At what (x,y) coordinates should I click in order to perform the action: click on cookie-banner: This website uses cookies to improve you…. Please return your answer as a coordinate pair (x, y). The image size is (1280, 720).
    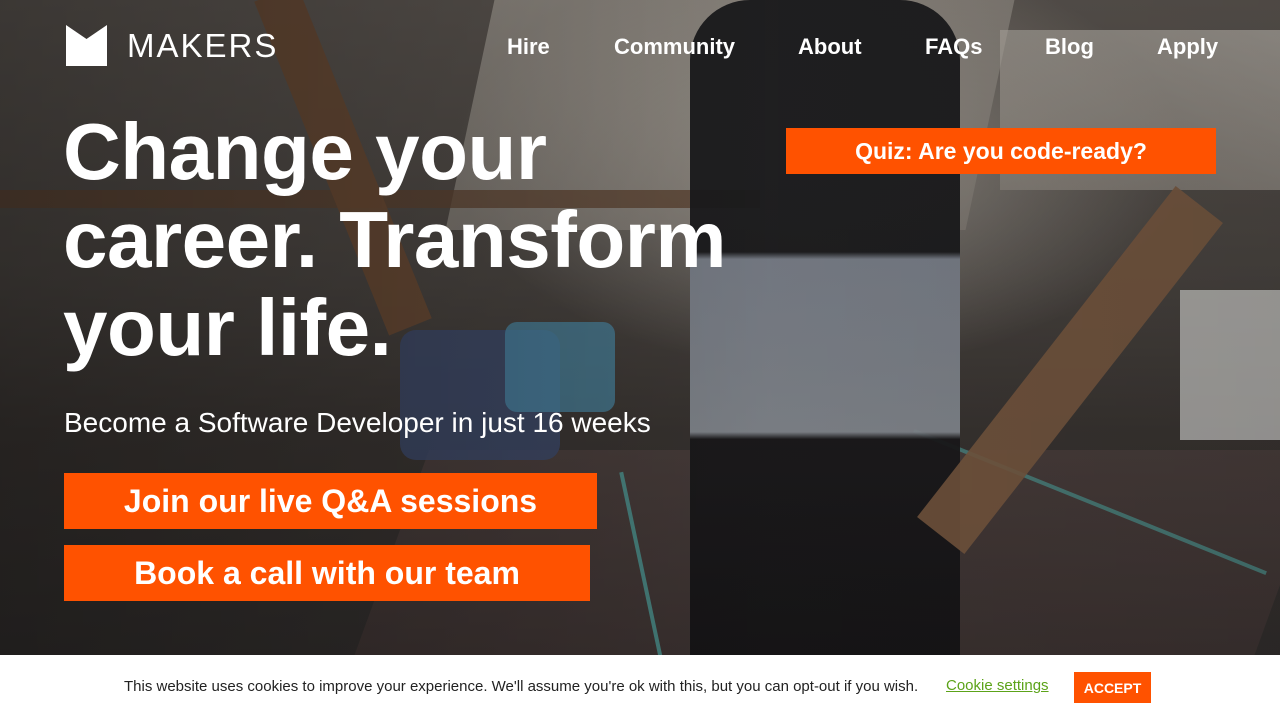
    Looking at the image, I should click on (640, 687).